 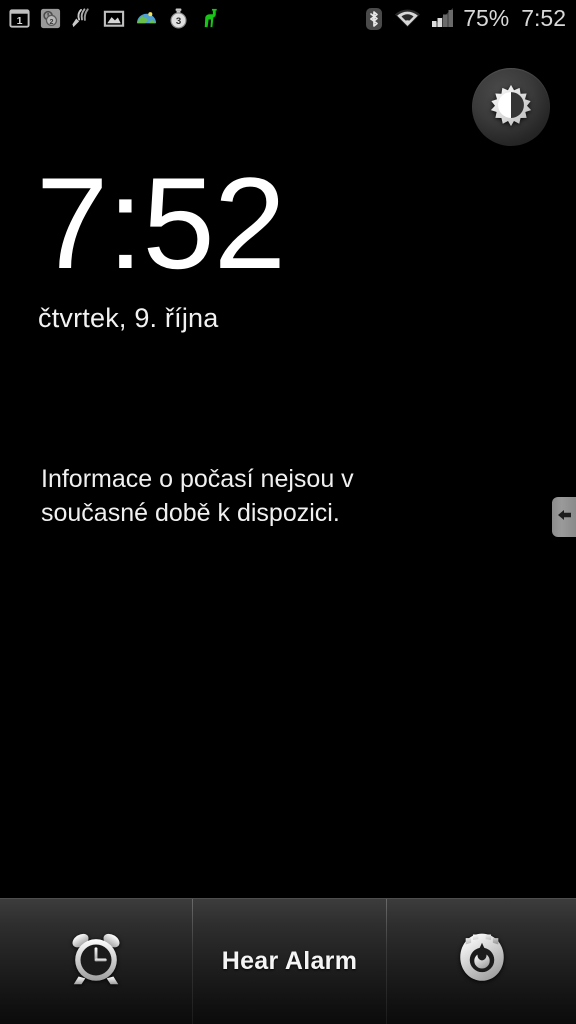 I want to click on slide-out-panel-handle, so click(x=564, y=517).